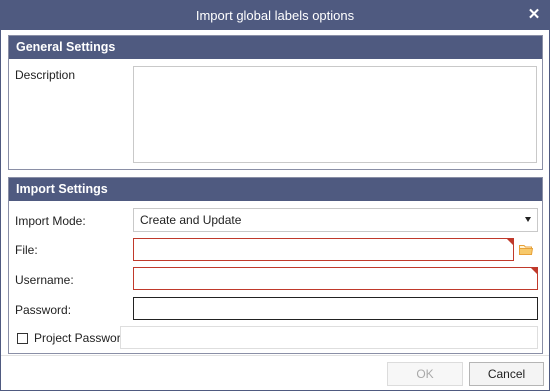 The width and height of the screenshot is (550, 391). What do you see at coordinates (43, 310) in the screenshot?
I see `password-label: Password:` at bounding box center [43, 310].